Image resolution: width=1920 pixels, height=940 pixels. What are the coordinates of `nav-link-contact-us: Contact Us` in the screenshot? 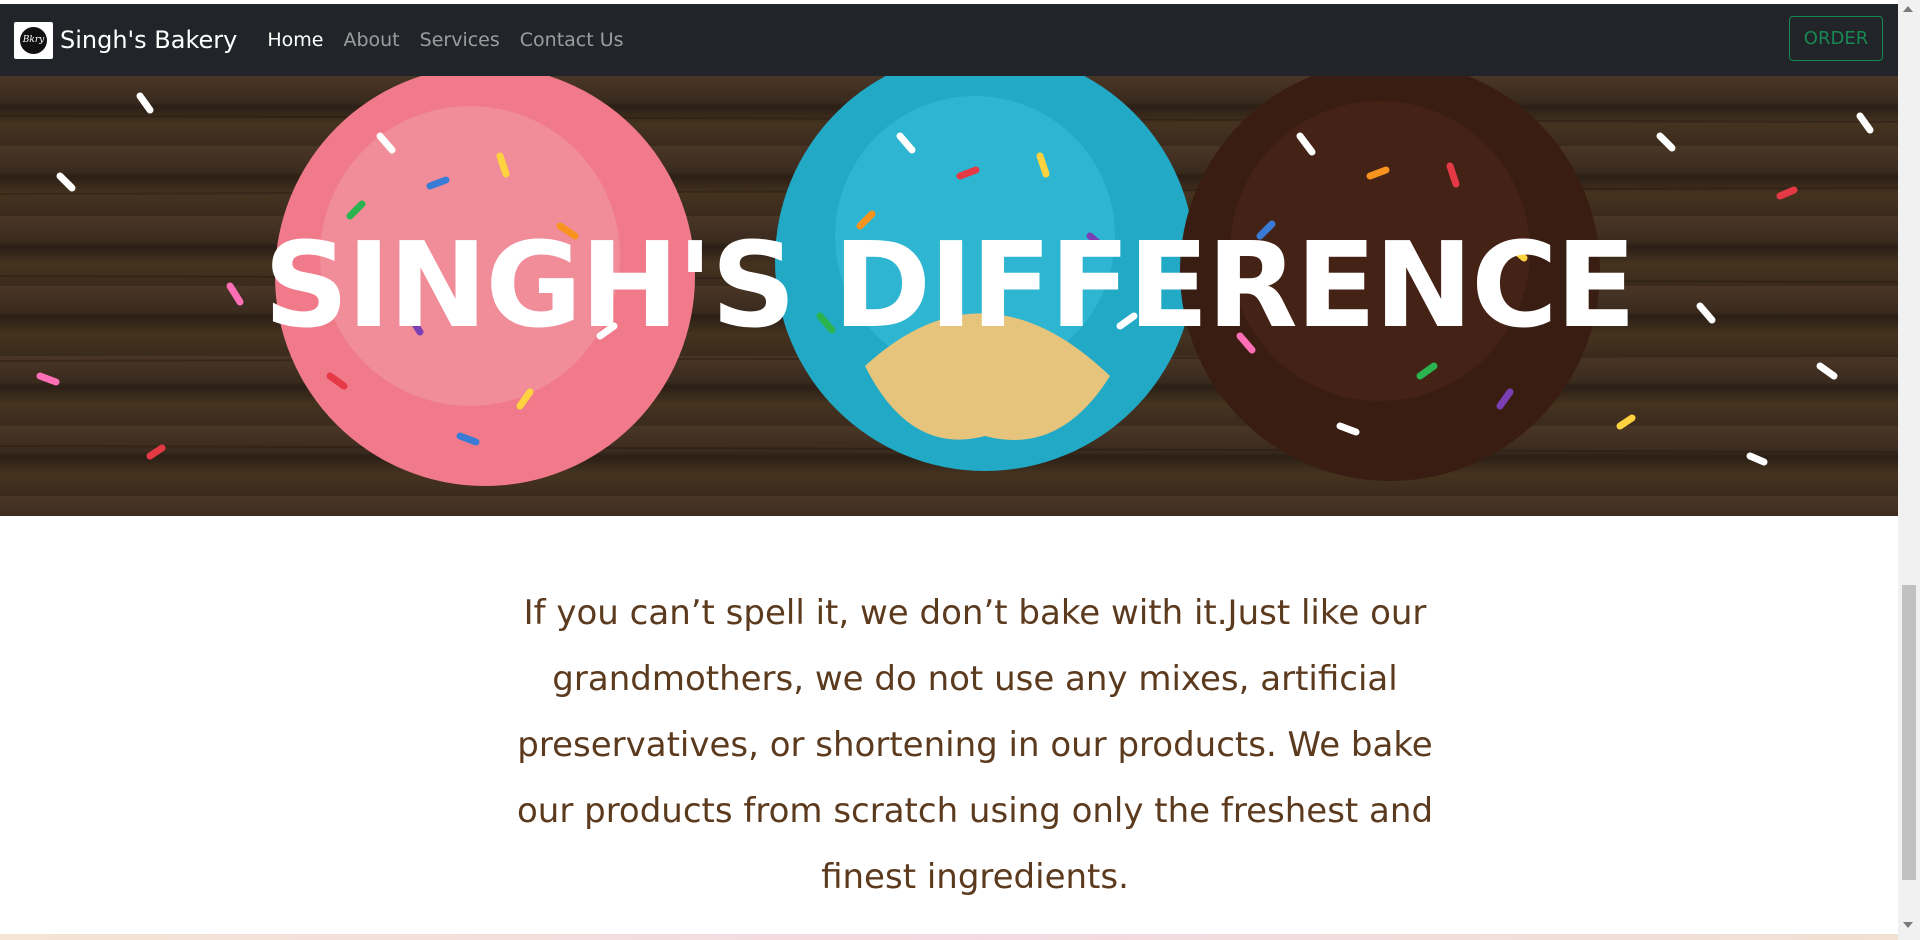 It's located at (572, 40).